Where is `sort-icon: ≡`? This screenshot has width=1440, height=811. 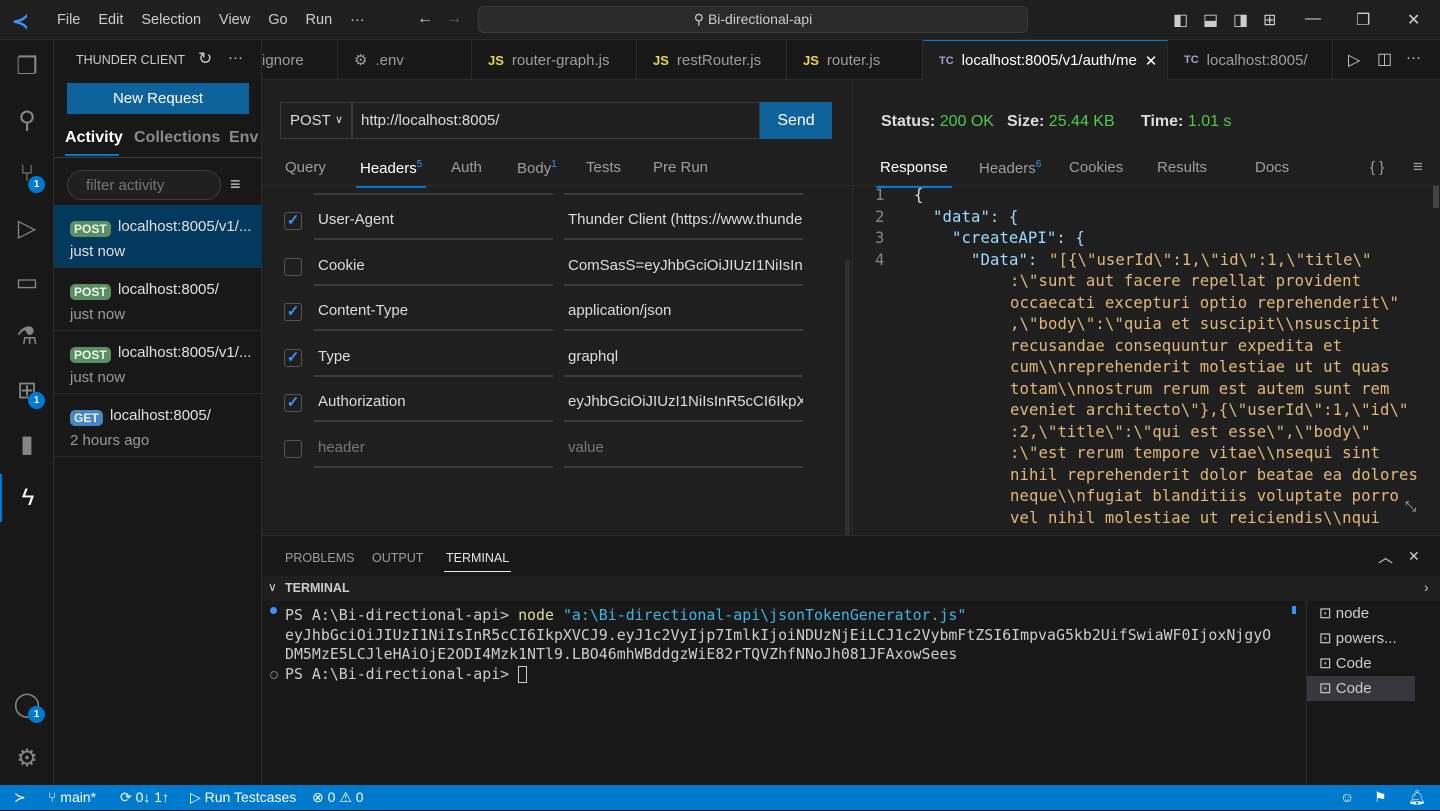
sort-icon: ≡ is located at coordinates (235, 184).